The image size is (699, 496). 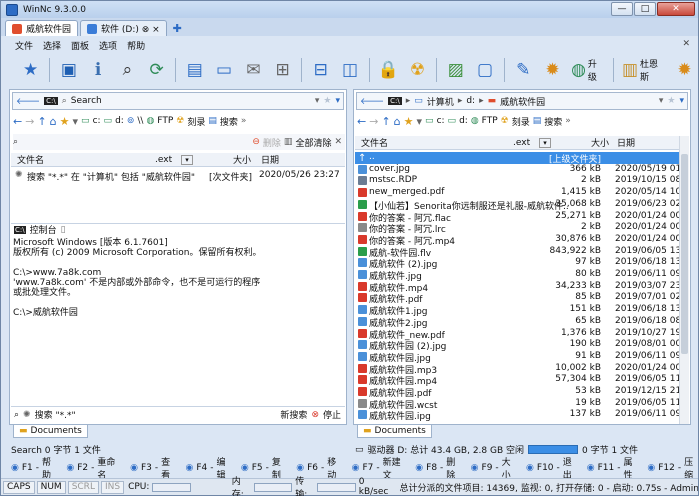 I want to click on mail-icon: ✉, so click(x=253, y=70).